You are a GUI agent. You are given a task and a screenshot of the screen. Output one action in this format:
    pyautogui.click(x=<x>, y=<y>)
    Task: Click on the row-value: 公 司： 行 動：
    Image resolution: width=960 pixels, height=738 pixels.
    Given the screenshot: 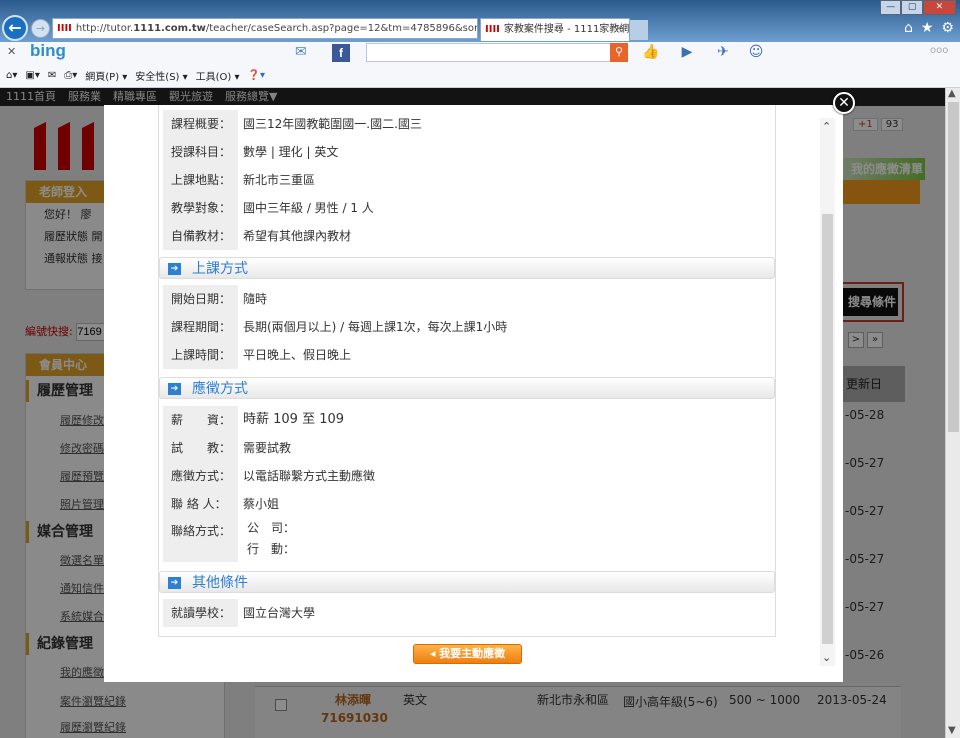 What is the action you would take?
    pyautogui.click(x=271, y=539)
    